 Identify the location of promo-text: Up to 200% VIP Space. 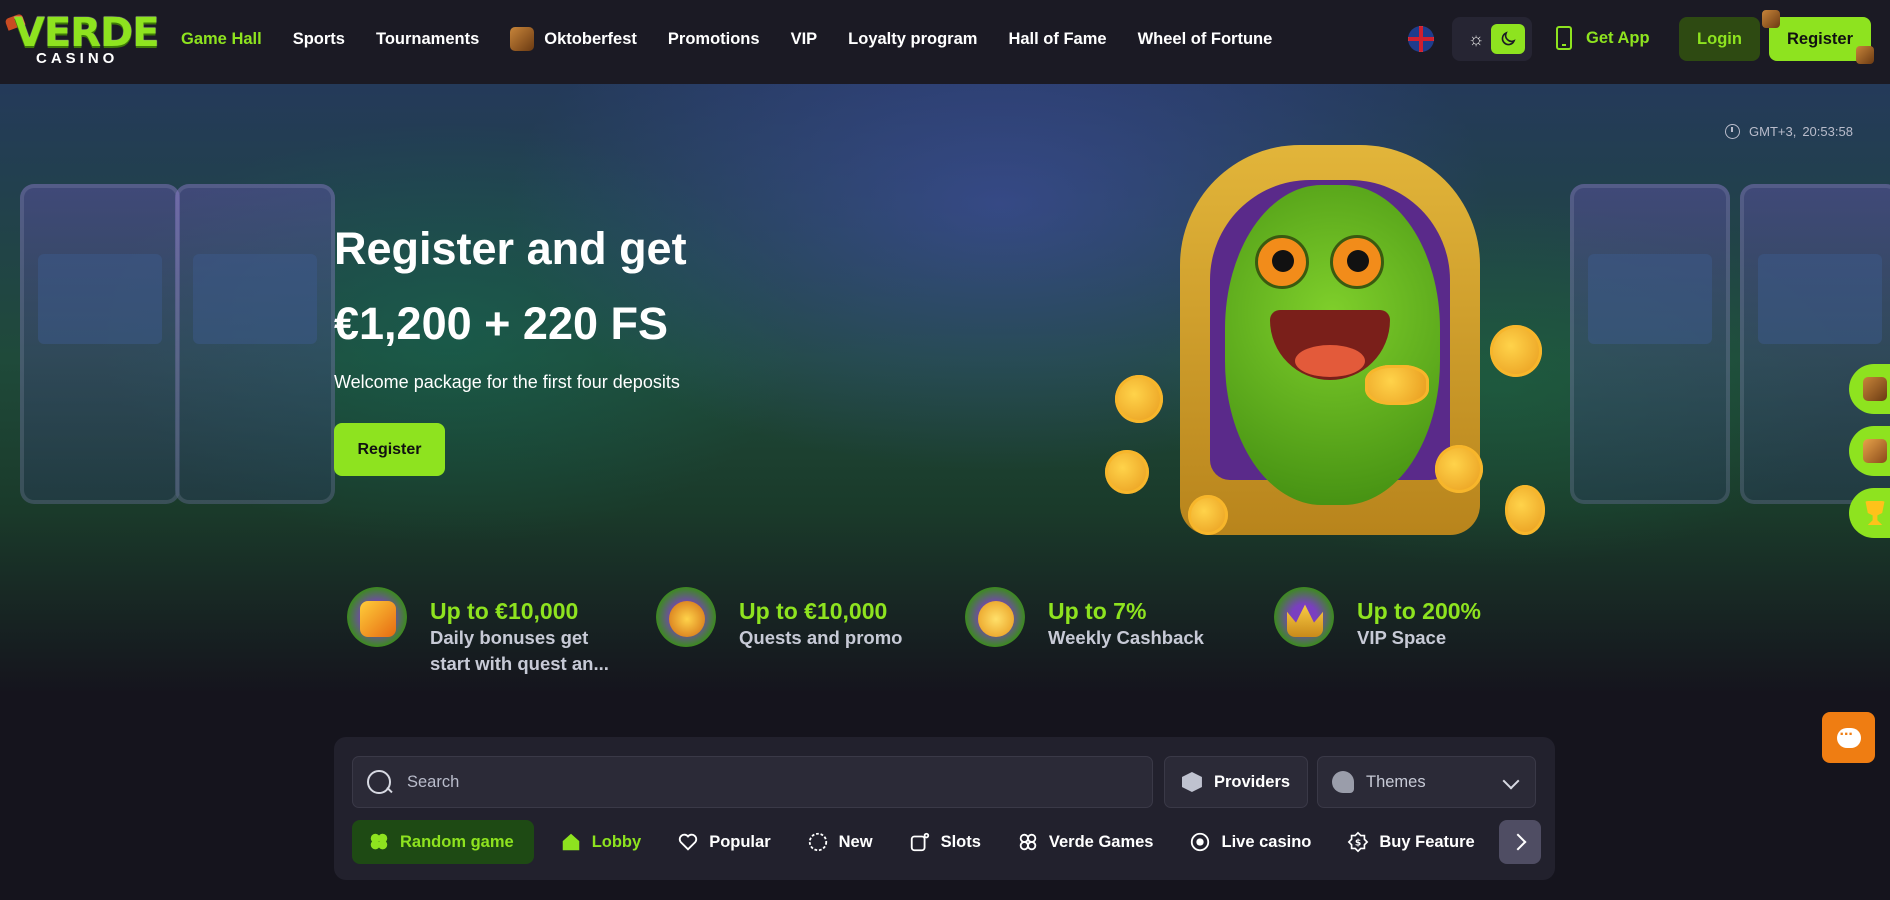
(1419, 620).